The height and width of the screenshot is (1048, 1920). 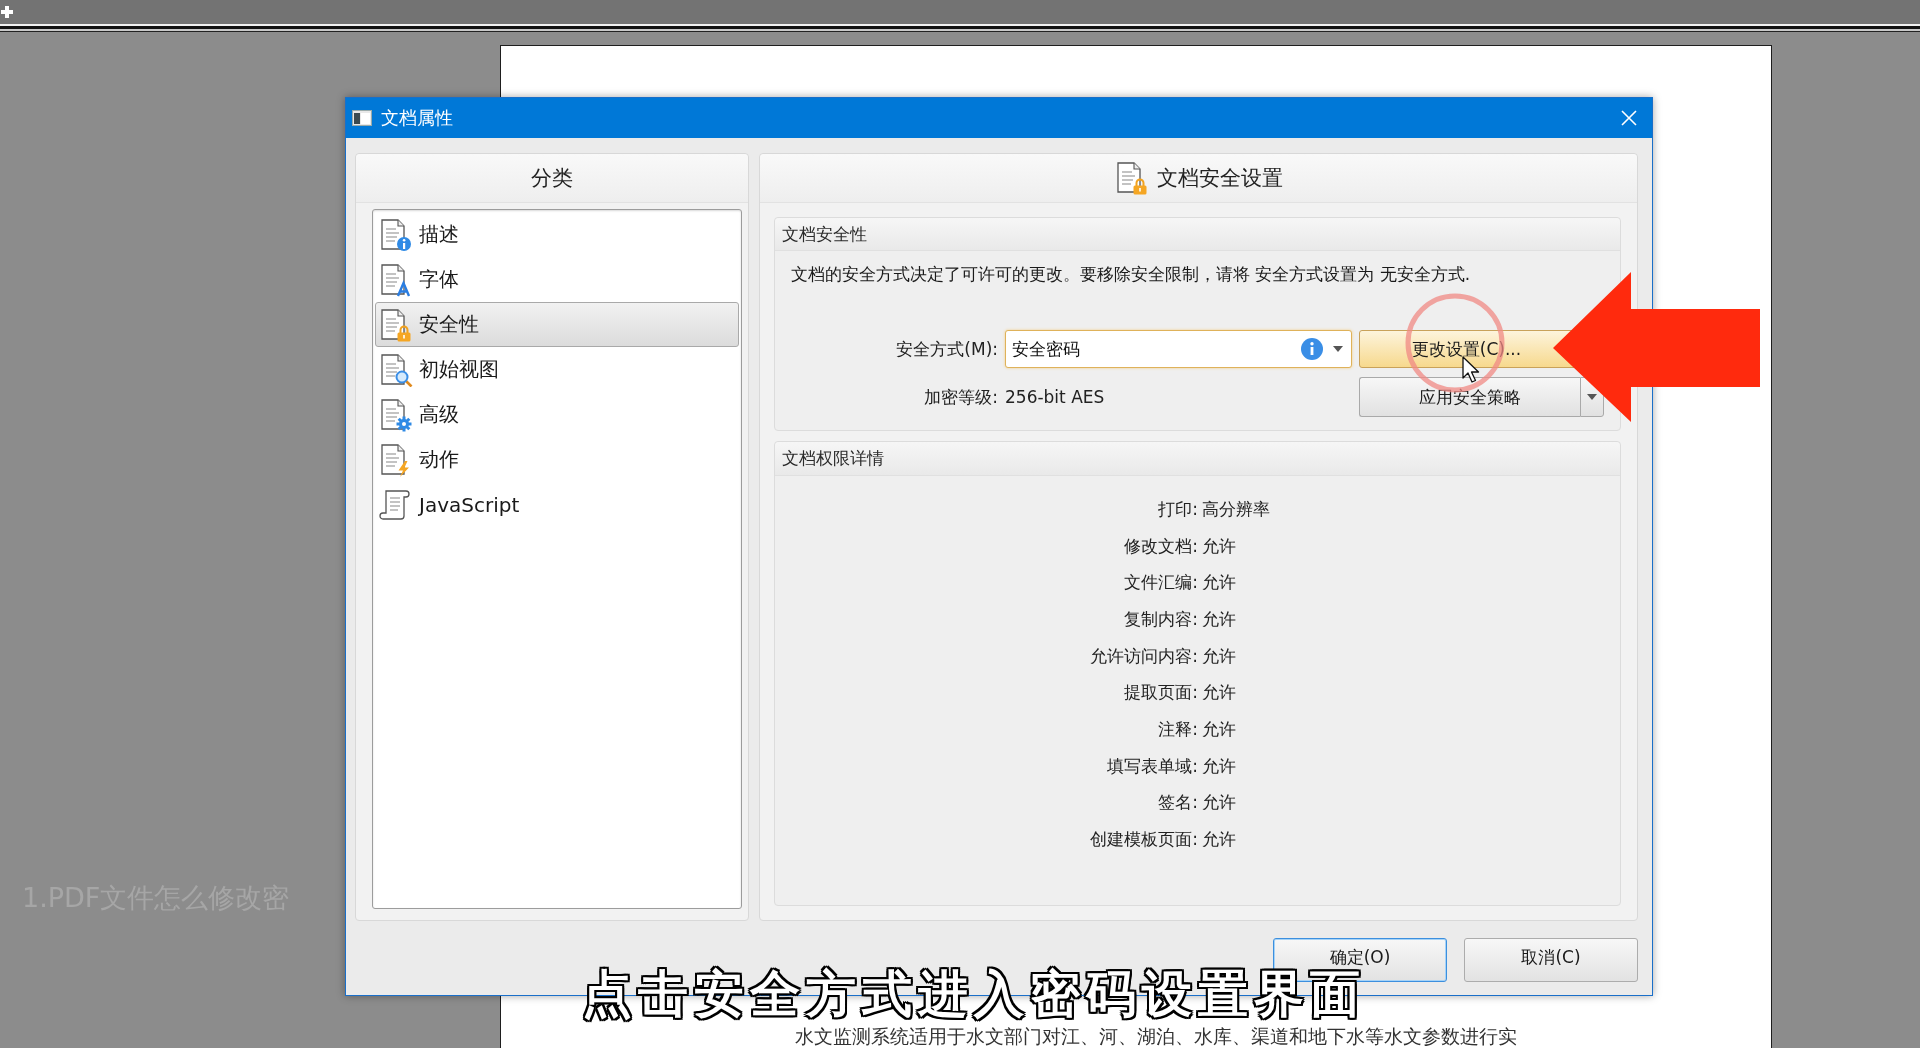 I want to click on permission-label: 填写表单域:, so click(x=1152, y=766).